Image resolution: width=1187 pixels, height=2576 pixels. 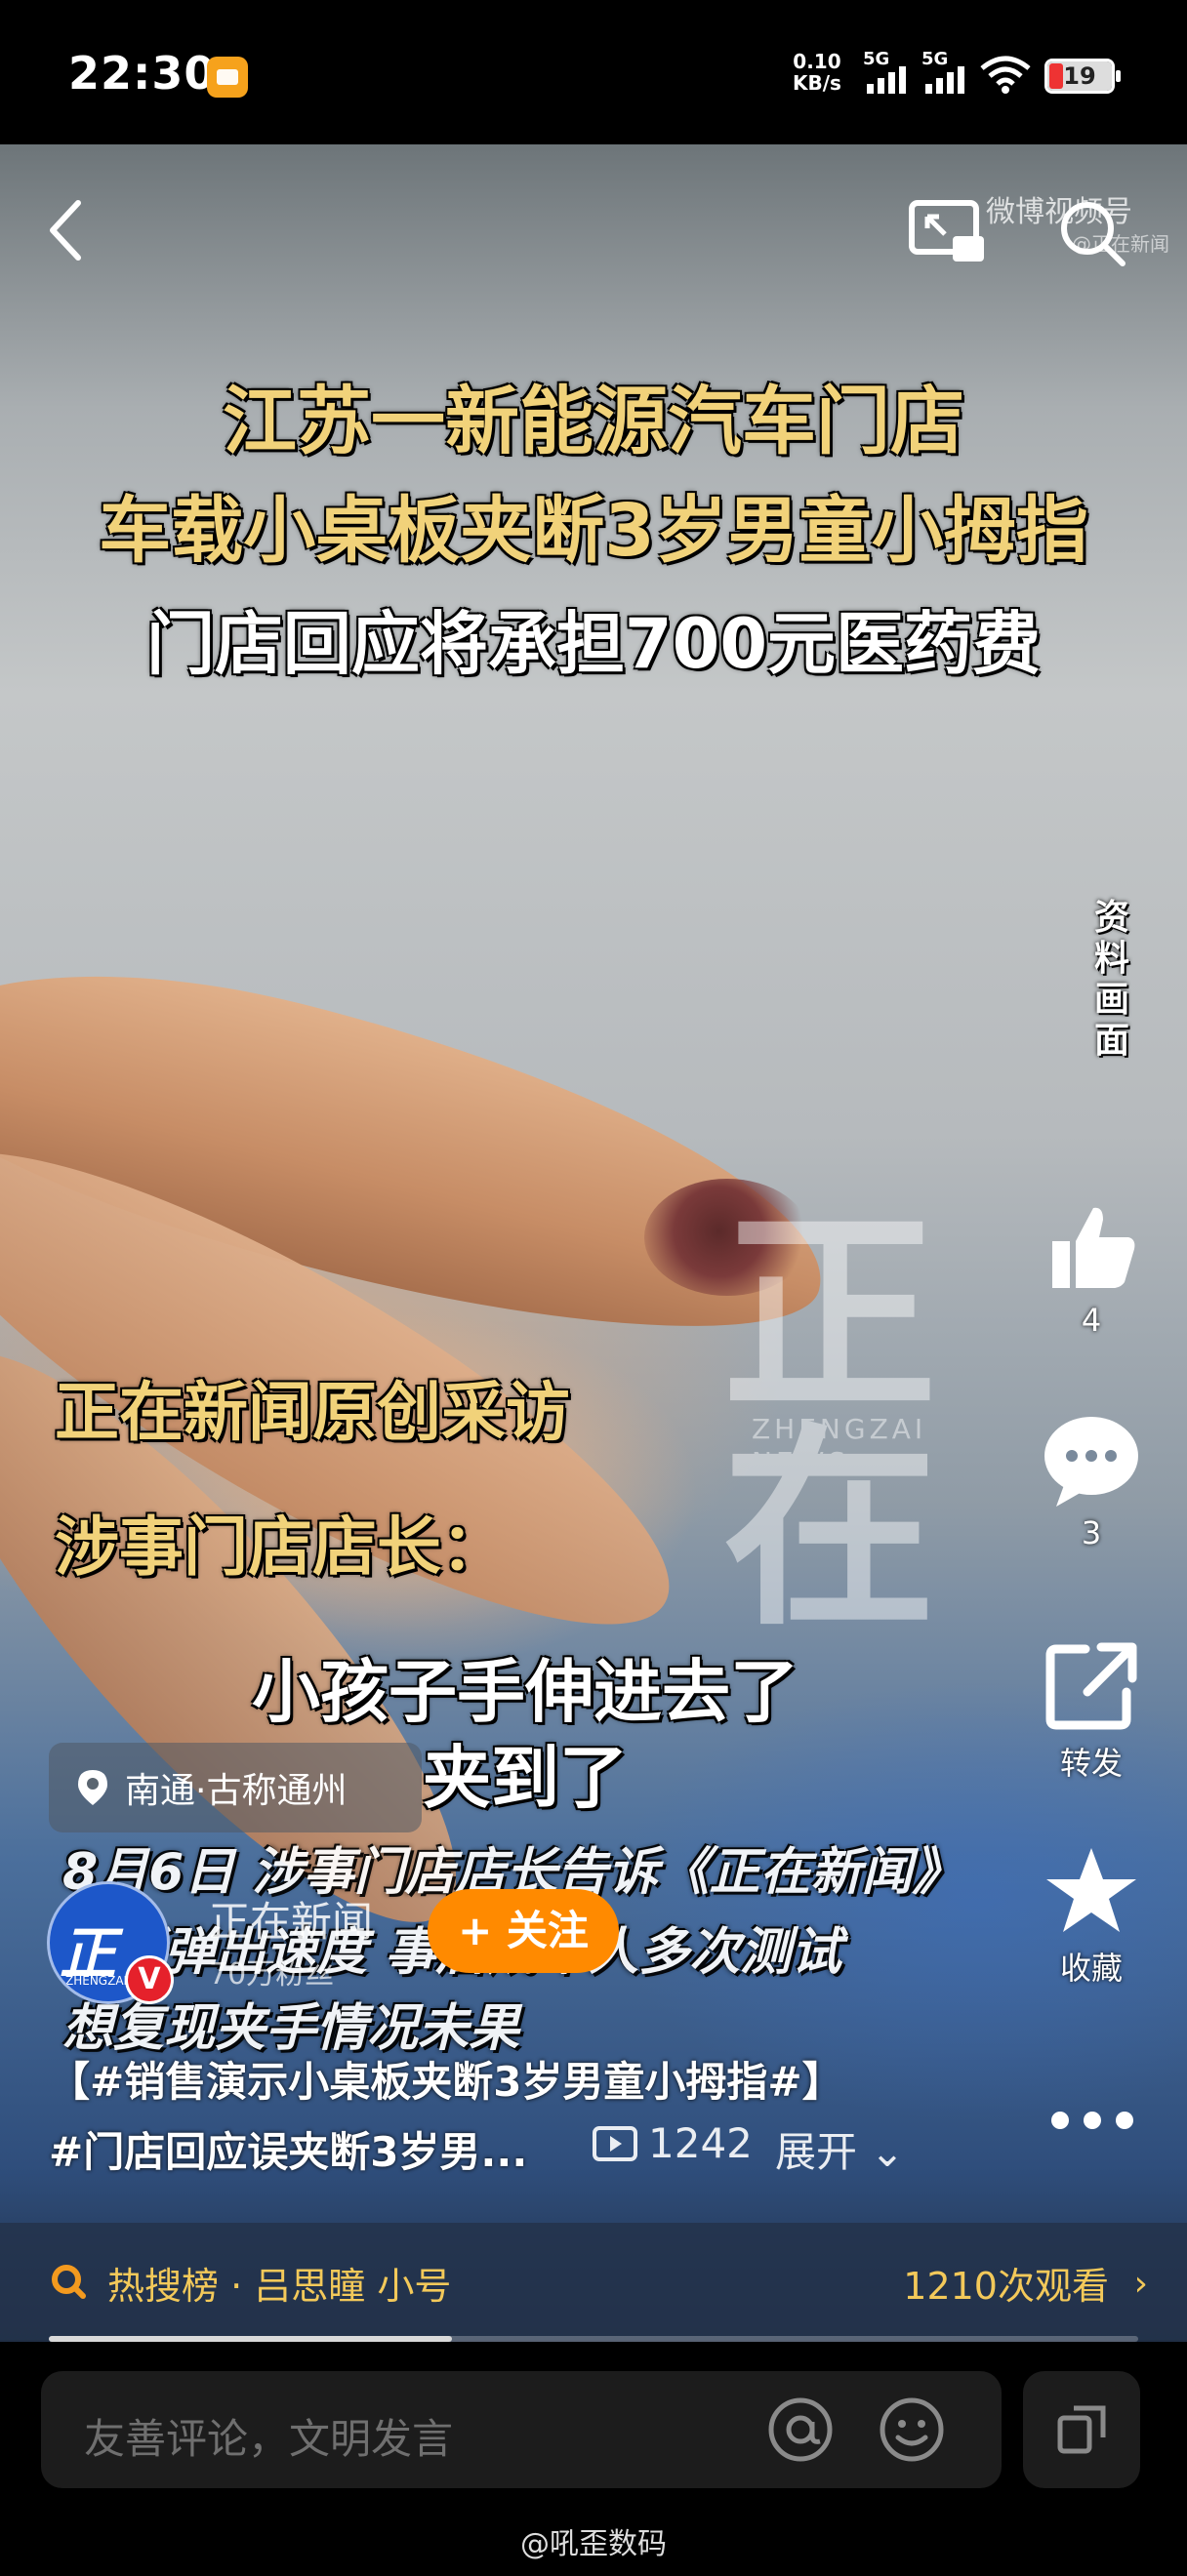 I want to click on location-text: 南通·古称通州, so click(x=236, y=1791).